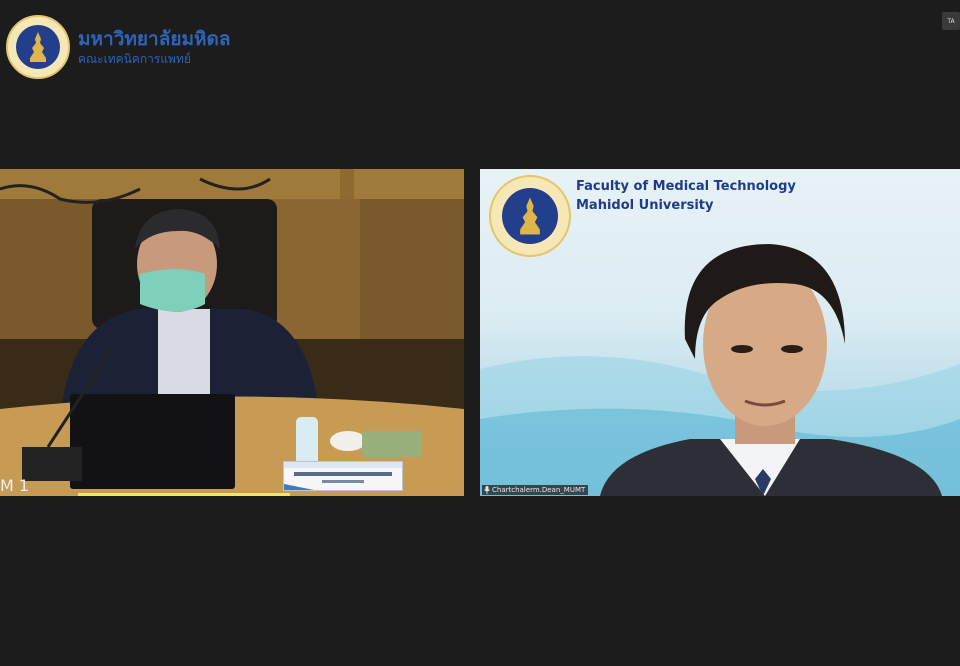 The width and height of the screenshot is (960, 666). I want to click on background-seal-icon, so click(530, 216).